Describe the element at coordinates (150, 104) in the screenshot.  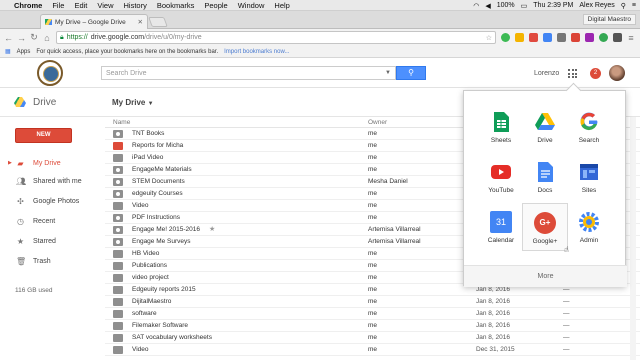
I see `chevron-down-icon: ▼` at that location.